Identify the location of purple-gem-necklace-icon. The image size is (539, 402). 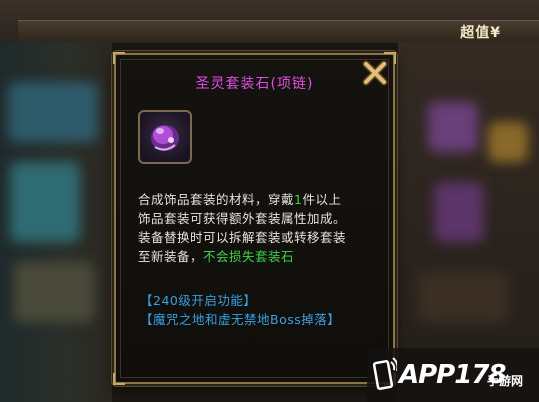
(165, 138).